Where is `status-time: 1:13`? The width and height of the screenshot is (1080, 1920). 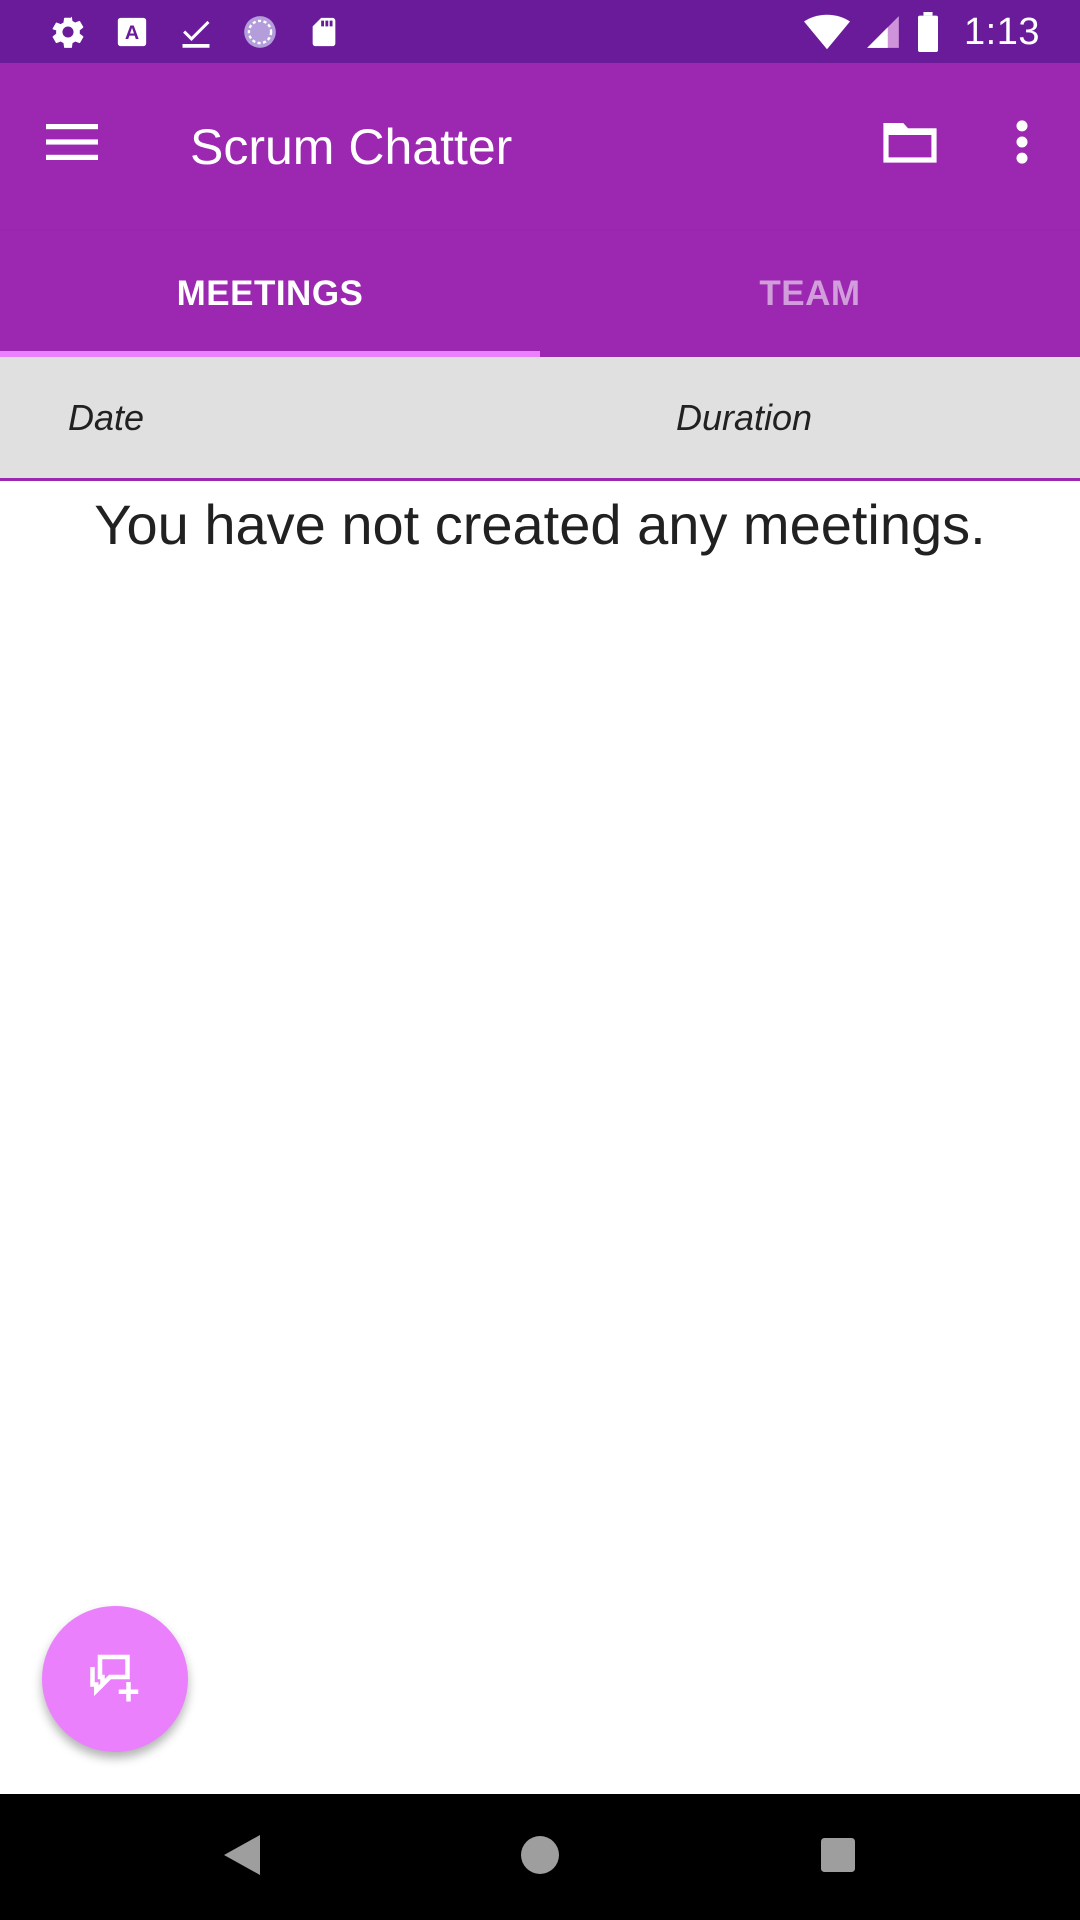 status-time: 1:13 is located at coordinates (1002, 31).